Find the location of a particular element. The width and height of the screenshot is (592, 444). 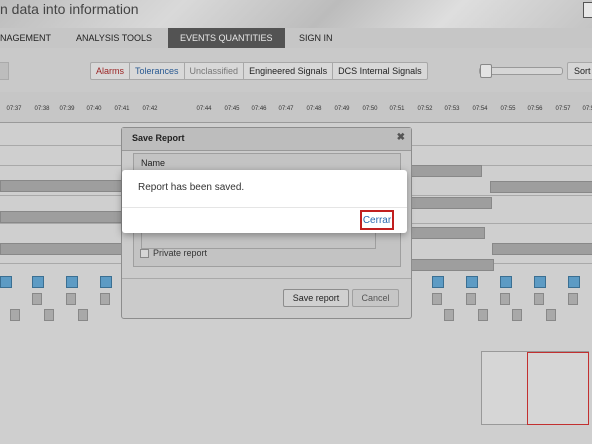

alert-divider is located at coordinates (264, 207).